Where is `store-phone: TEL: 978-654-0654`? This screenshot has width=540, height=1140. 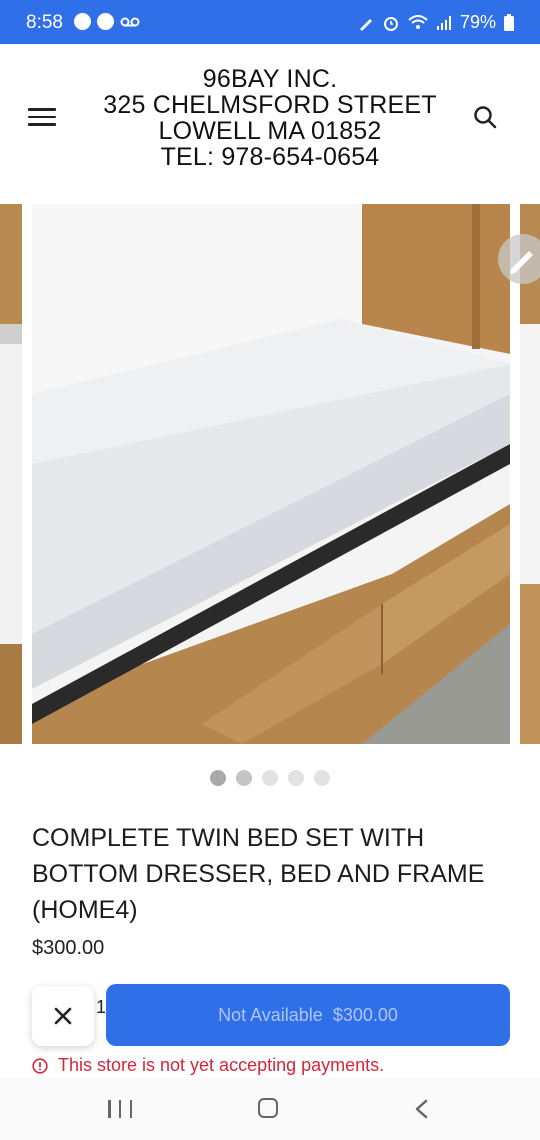
store-phone: TEL: 978-654-0654 is located at coordinates (270, 157).